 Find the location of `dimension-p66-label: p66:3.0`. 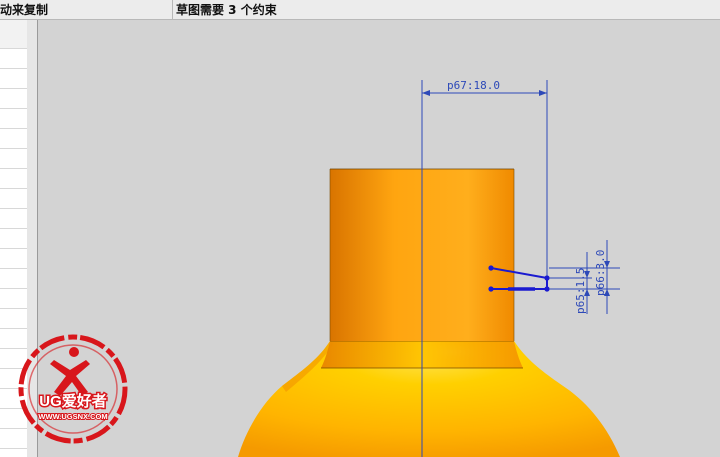

dimension-p66-label: p66:3.0 is located at coordinates (600, 273).